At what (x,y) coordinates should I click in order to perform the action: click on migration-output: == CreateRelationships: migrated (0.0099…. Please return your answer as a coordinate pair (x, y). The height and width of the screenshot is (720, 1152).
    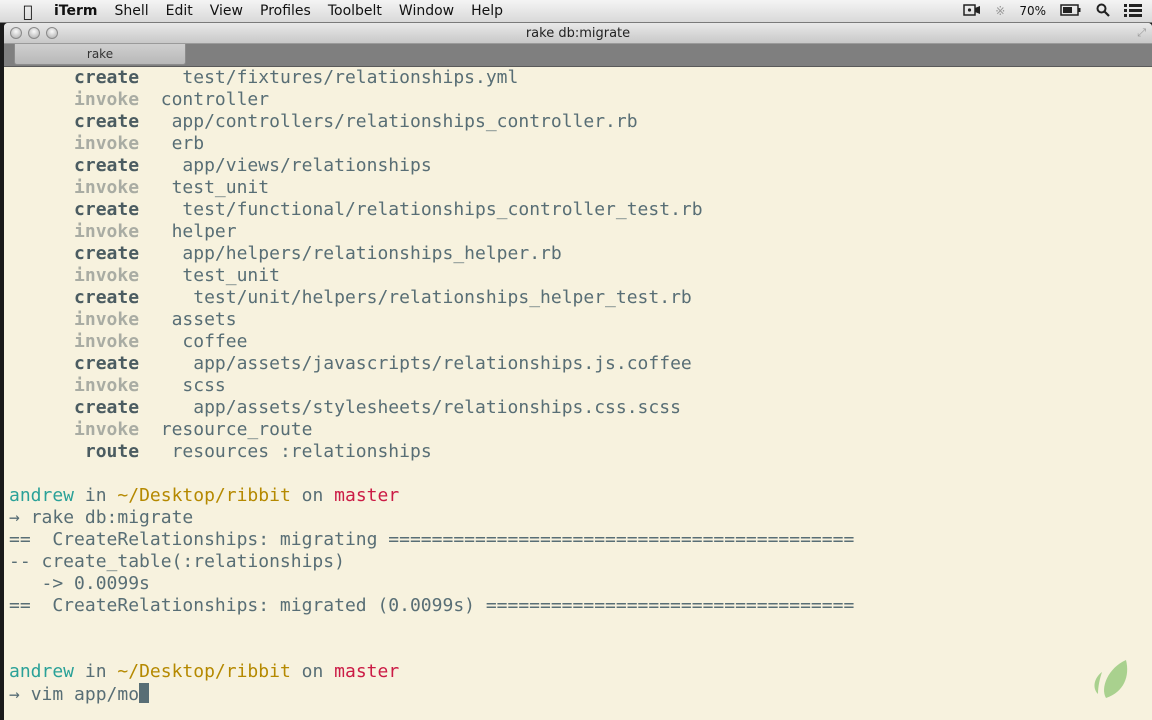
    Looking at the image, I should click on (432, 605).